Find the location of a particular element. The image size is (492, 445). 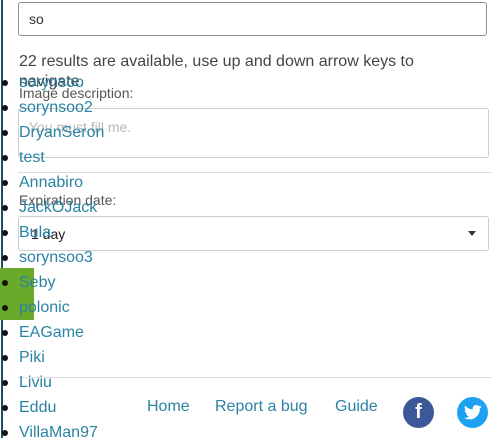

twitter-bird-glyph is located at coordinates (472, 412).